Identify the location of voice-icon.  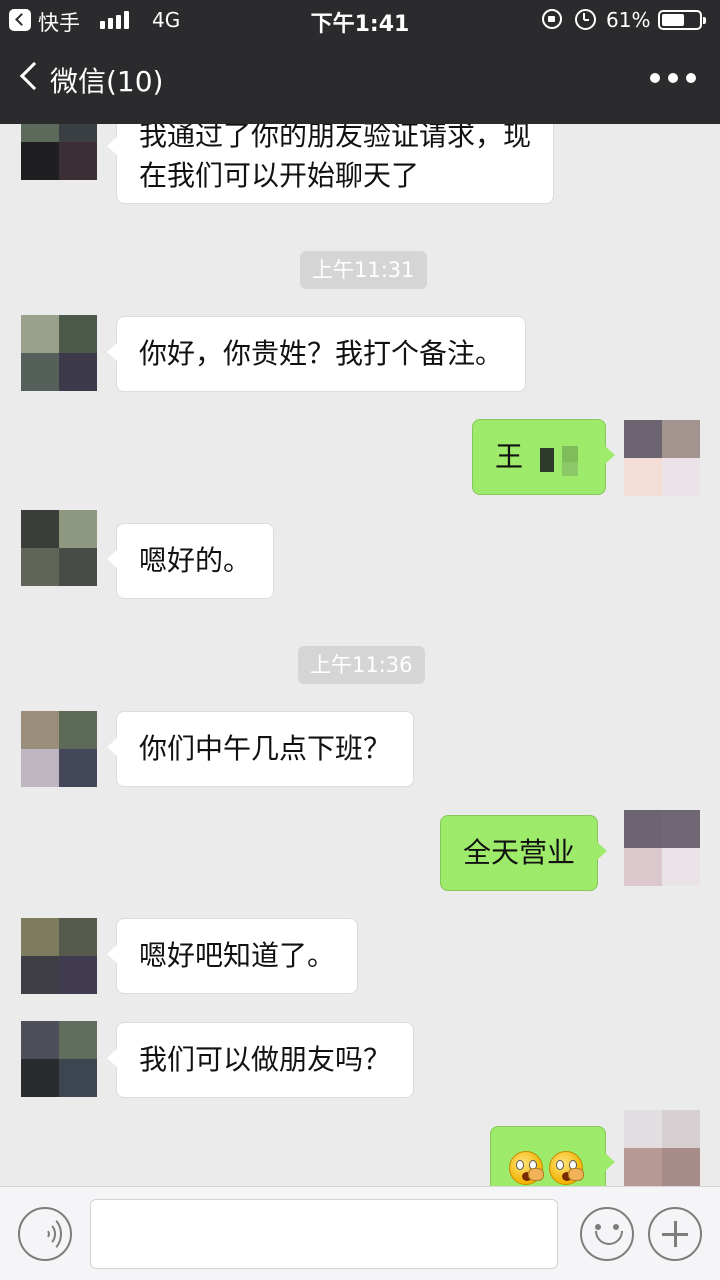
(45, 1234).